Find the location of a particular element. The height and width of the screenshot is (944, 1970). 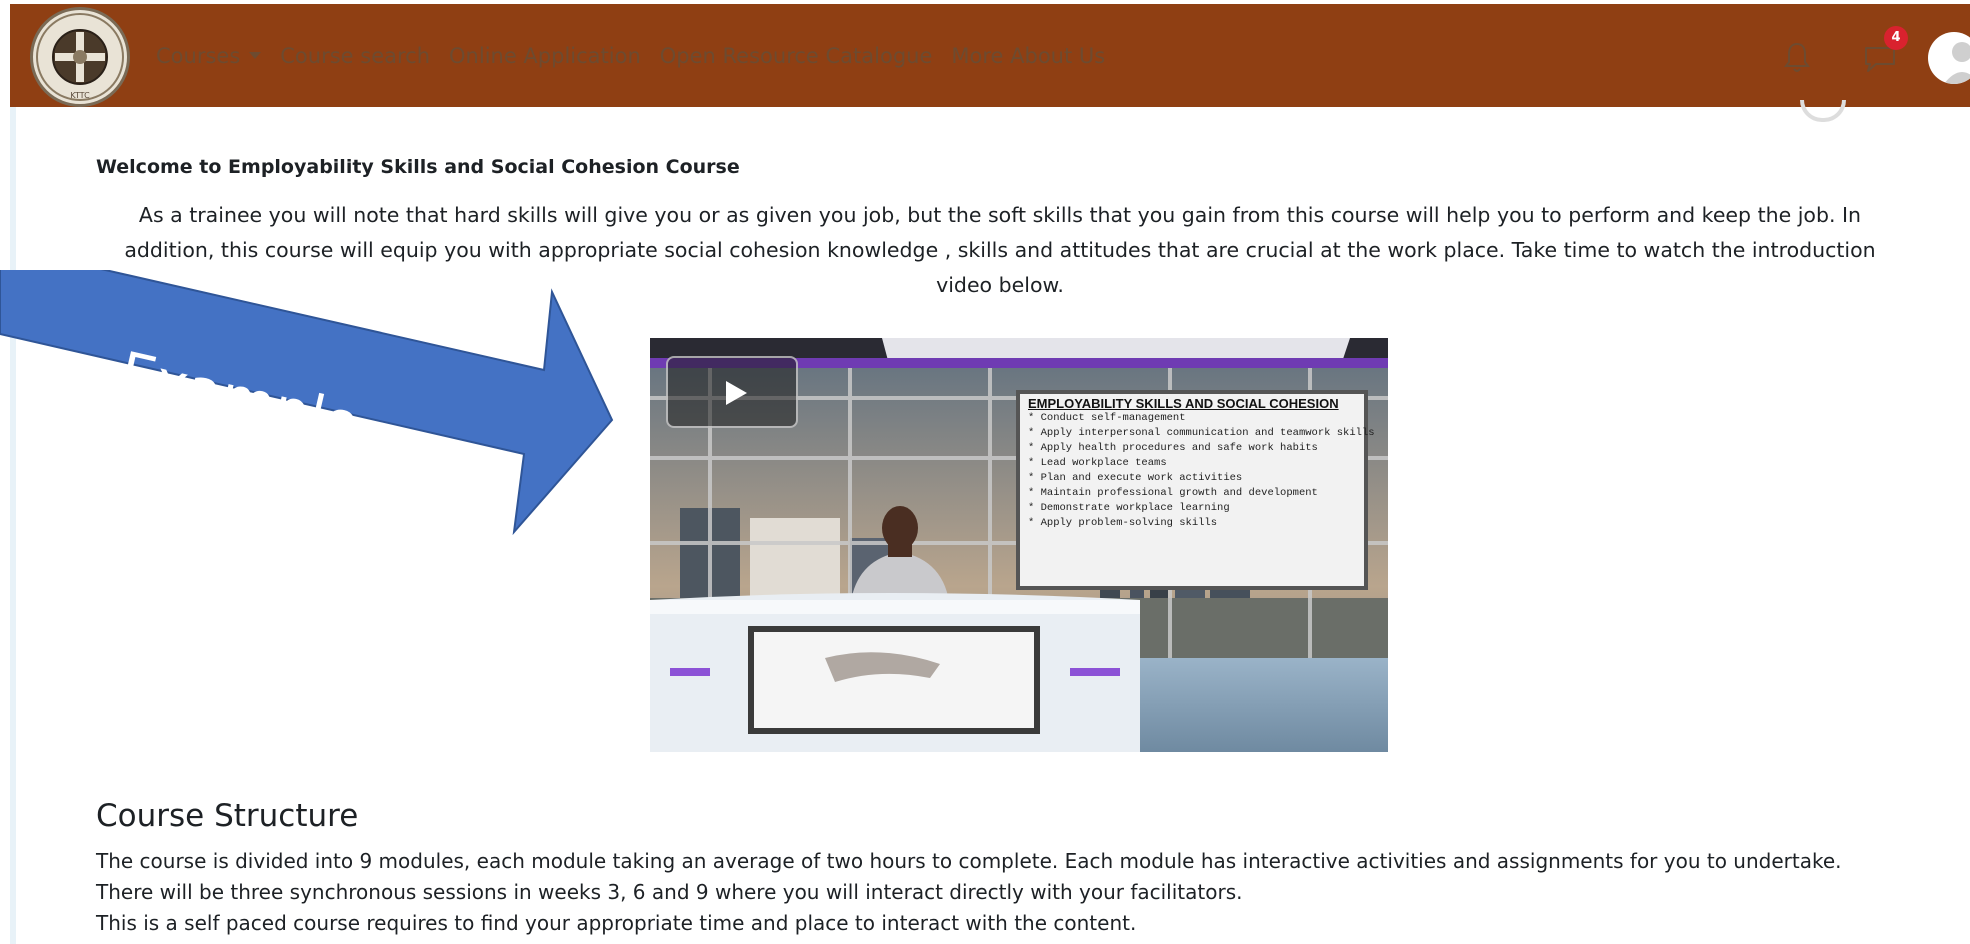

svg-text: KTTC is located at coordinates (80, 95).